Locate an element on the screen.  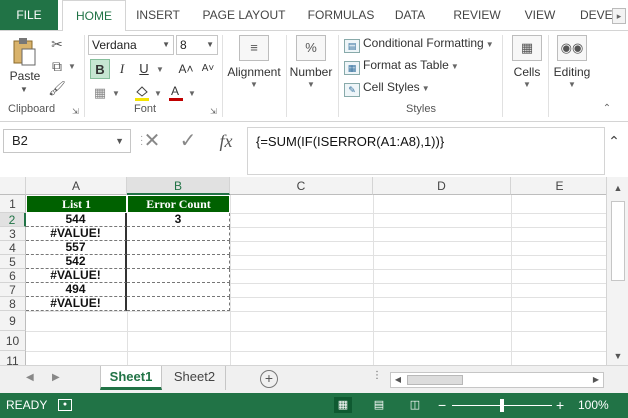
cancel-icon: ✕ is located at coordinates (152, 141).